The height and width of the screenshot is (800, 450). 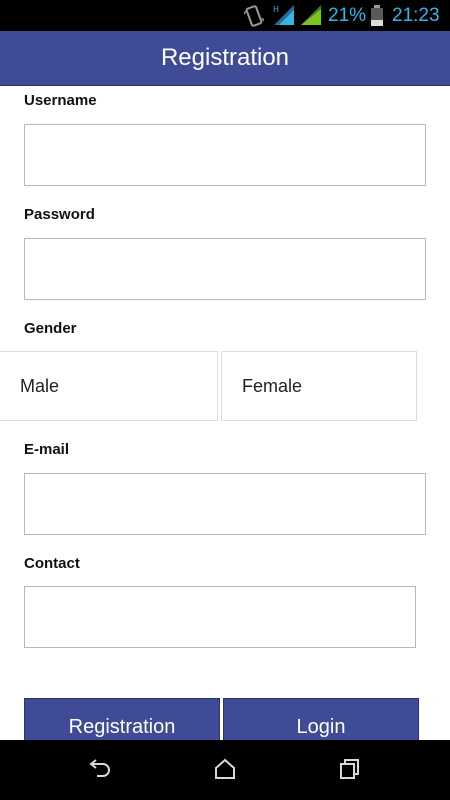 I want to click on network-type: H, so click(x=276, y=9).